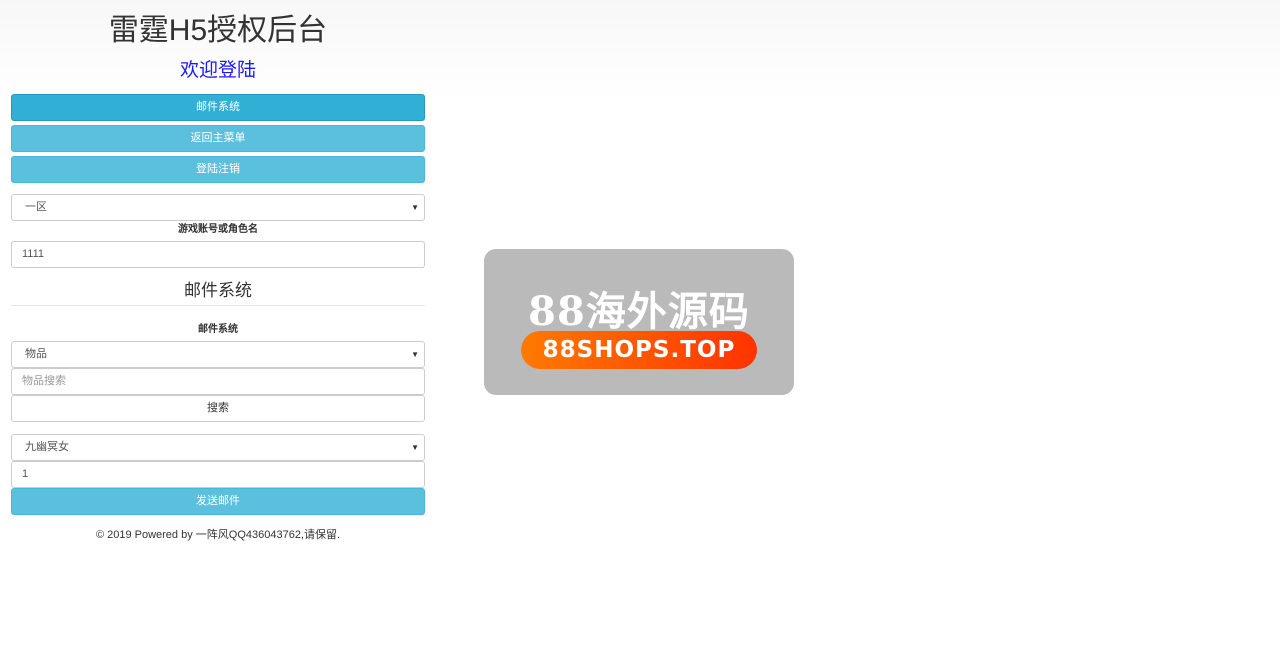 Image resolution: width=1280 pixels, height=645 pixels. Describe the element at coordinates (218, 474) in the screenshot. I see `quantity-input: 1` at that location.